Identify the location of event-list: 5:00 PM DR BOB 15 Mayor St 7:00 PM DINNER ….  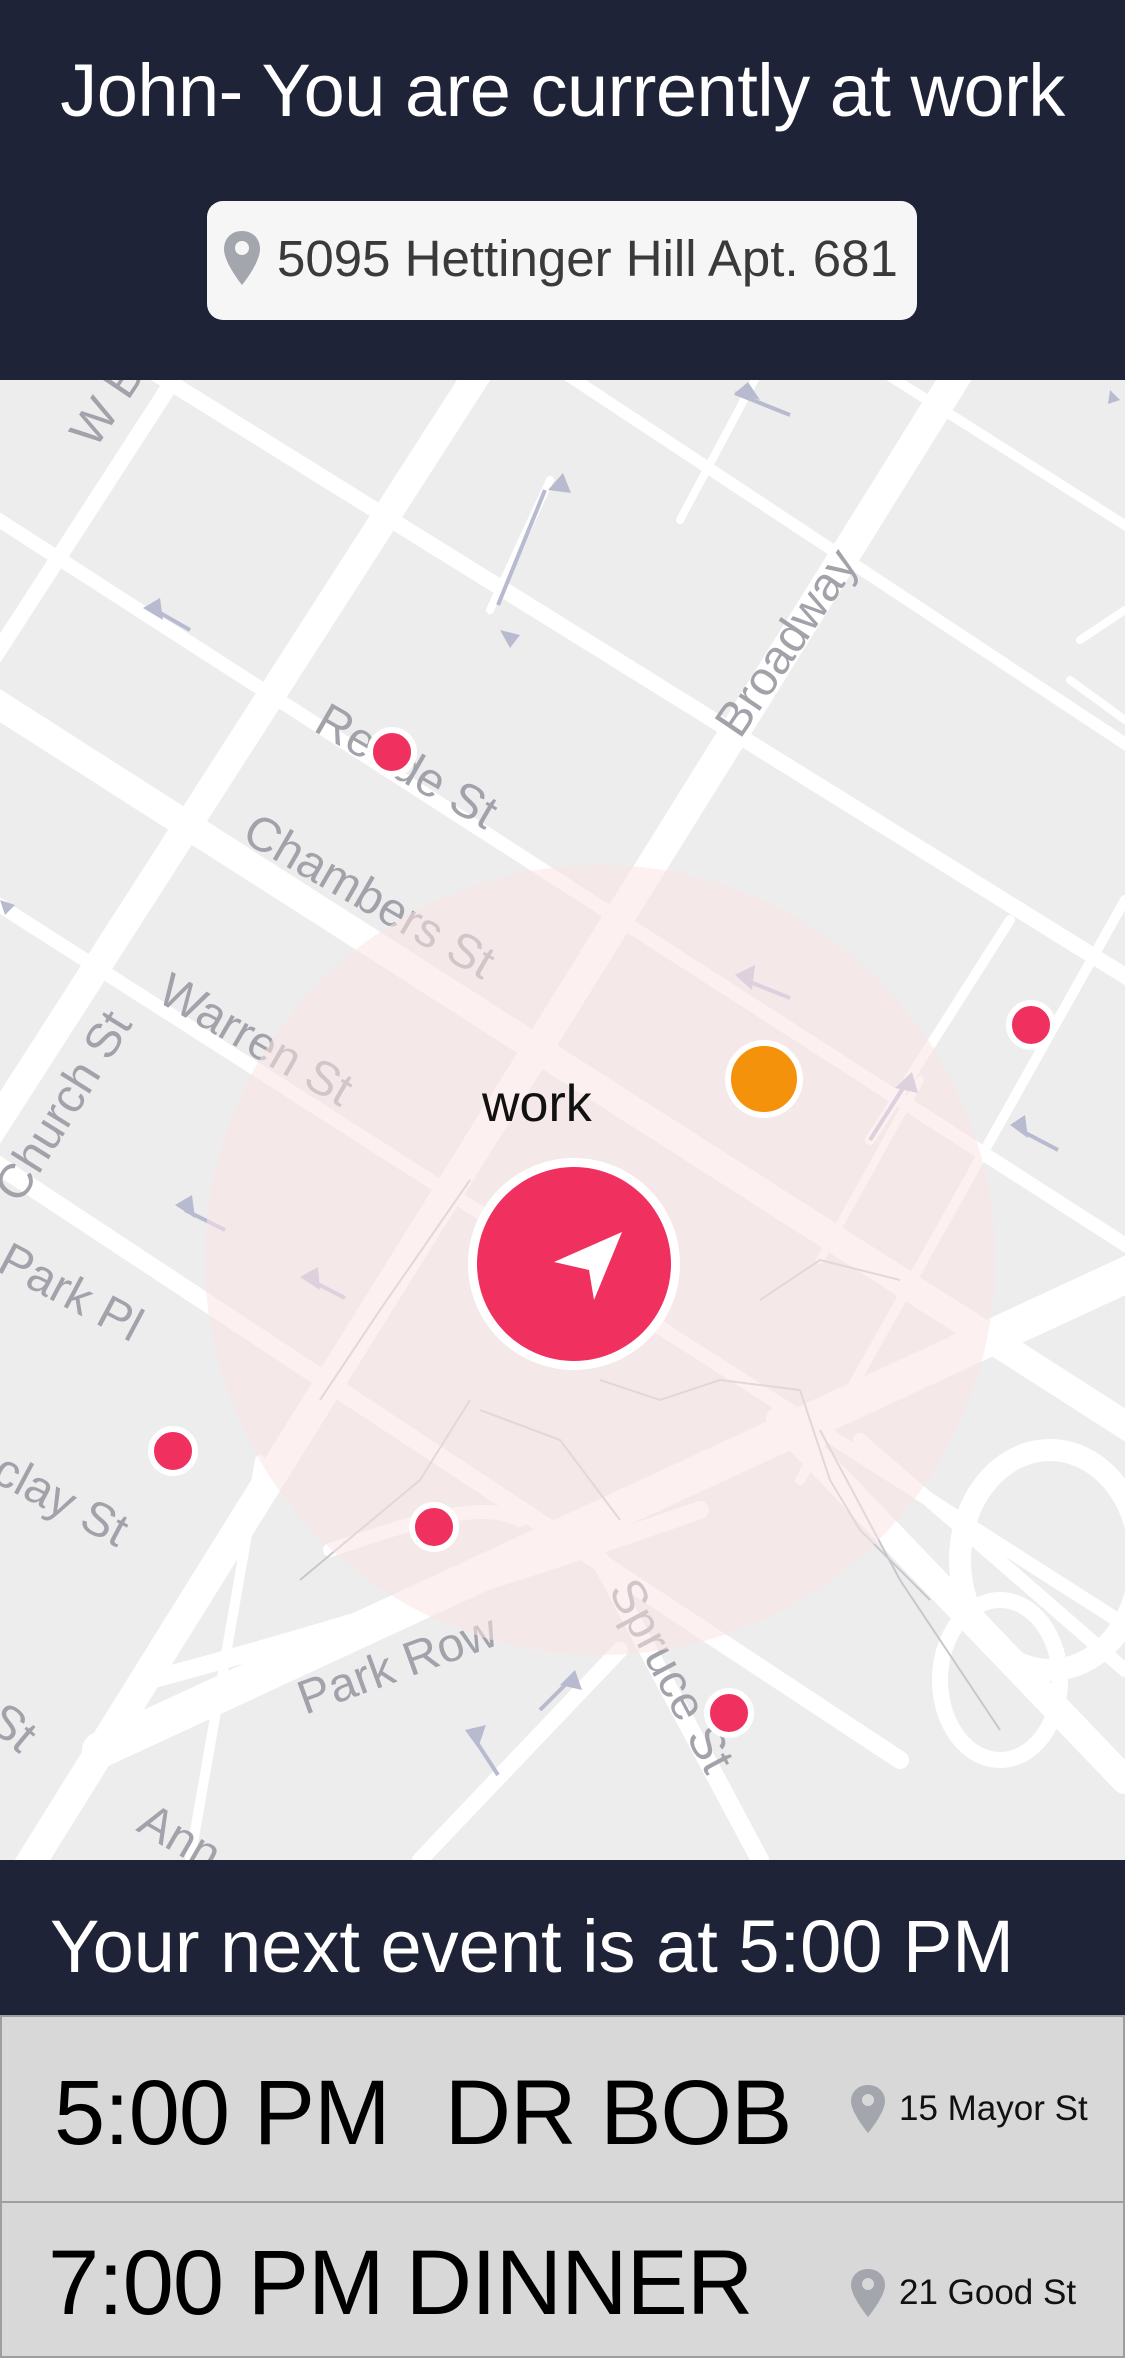
(562, 2186).